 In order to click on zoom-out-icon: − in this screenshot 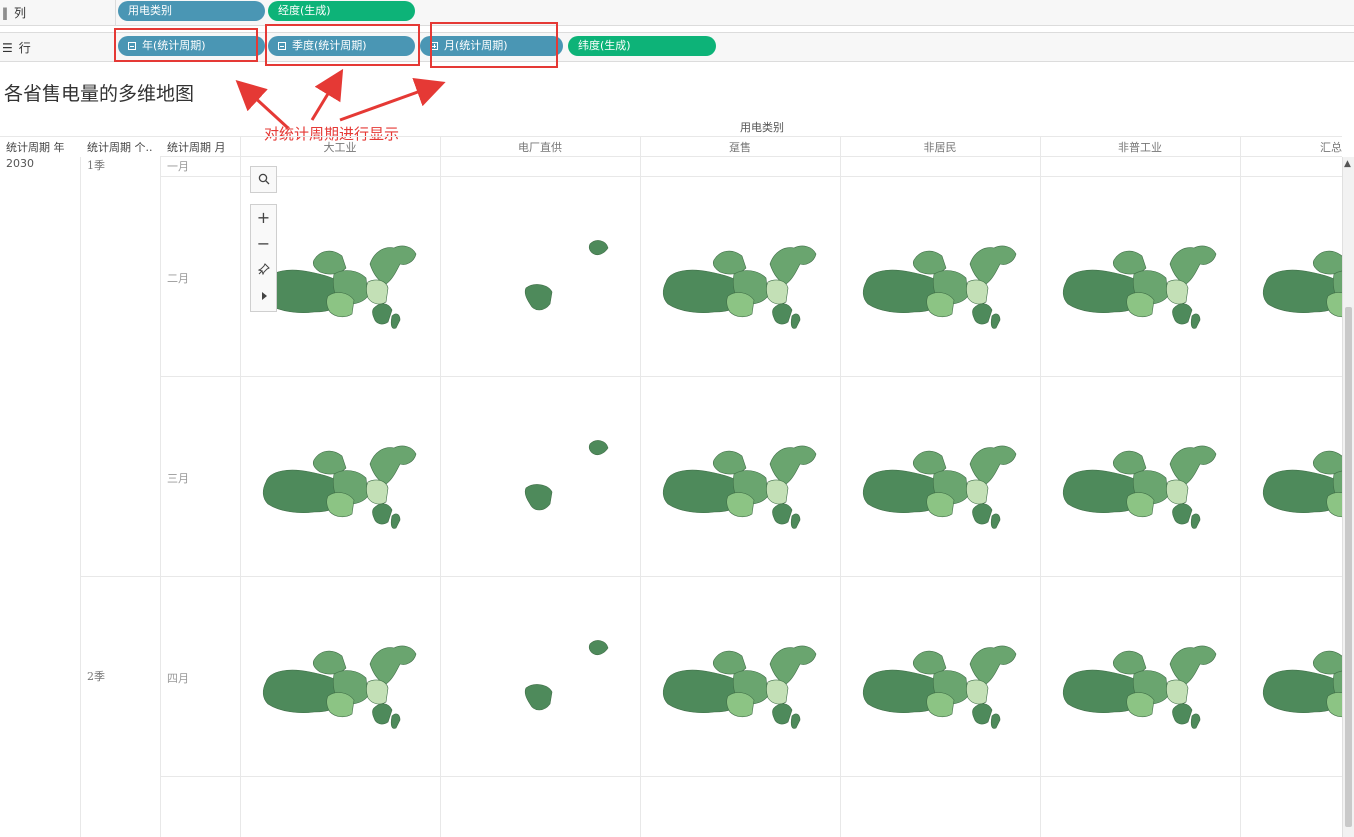, I will do `click(263, 244)`.